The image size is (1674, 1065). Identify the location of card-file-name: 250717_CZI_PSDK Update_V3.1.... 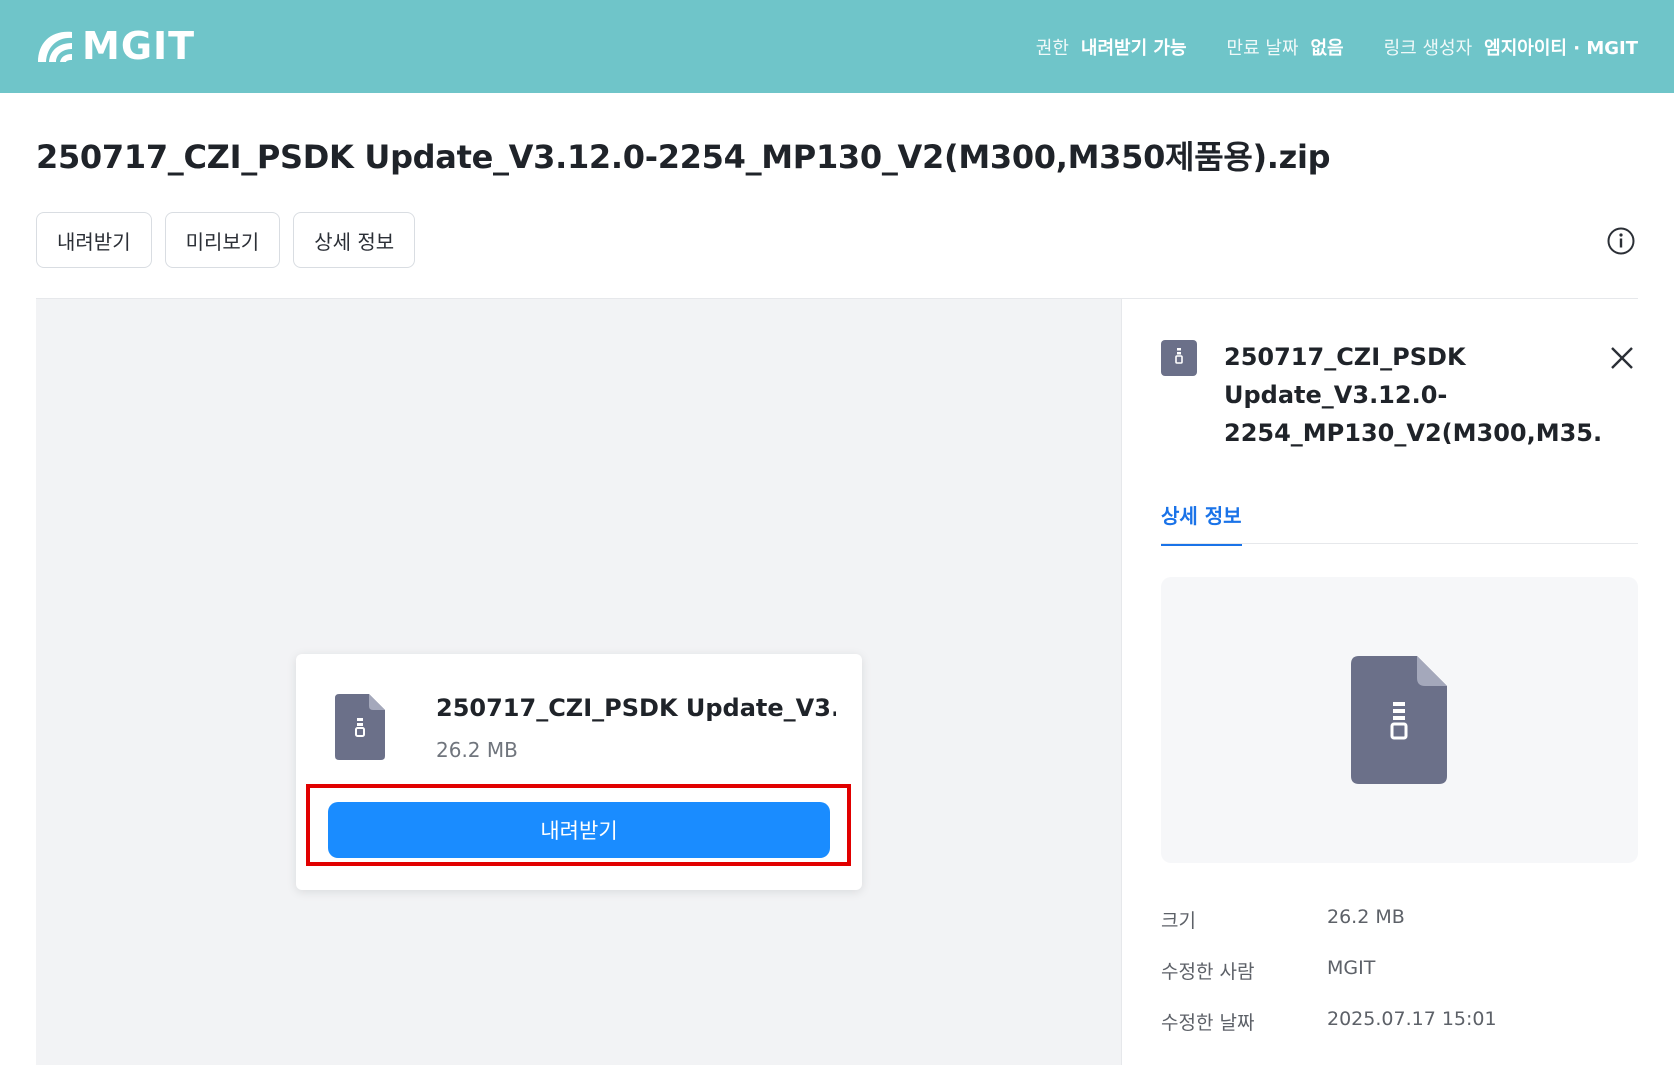
(636, 708).